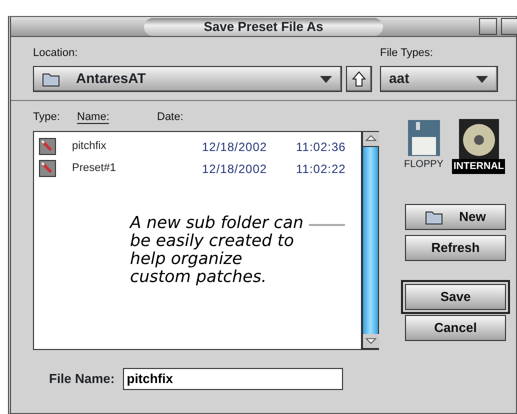 Image resolution: width=517 pixels, height=414 pixels. What do you see at coordinates (137, 168) in the screenshot?
I see `file-name: Preset#1` at bounding box center [137, 168].